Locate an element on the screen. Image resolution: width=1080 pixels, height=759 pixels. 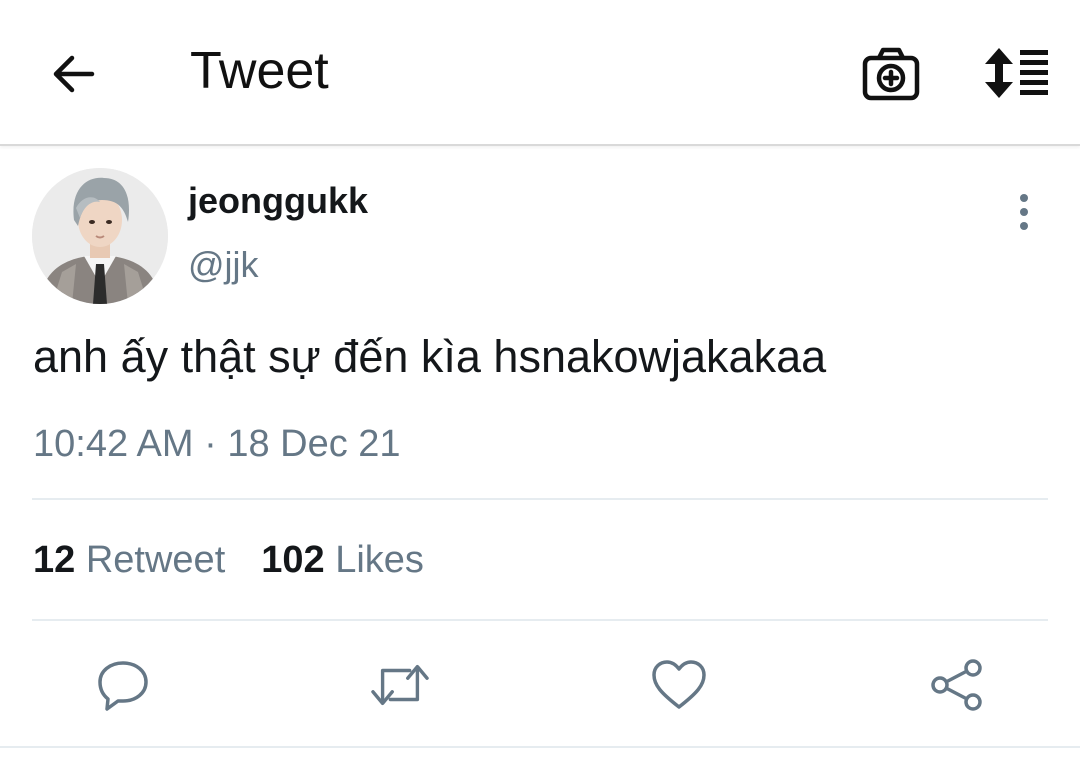
reply-button is located at coordinates (123, 685).